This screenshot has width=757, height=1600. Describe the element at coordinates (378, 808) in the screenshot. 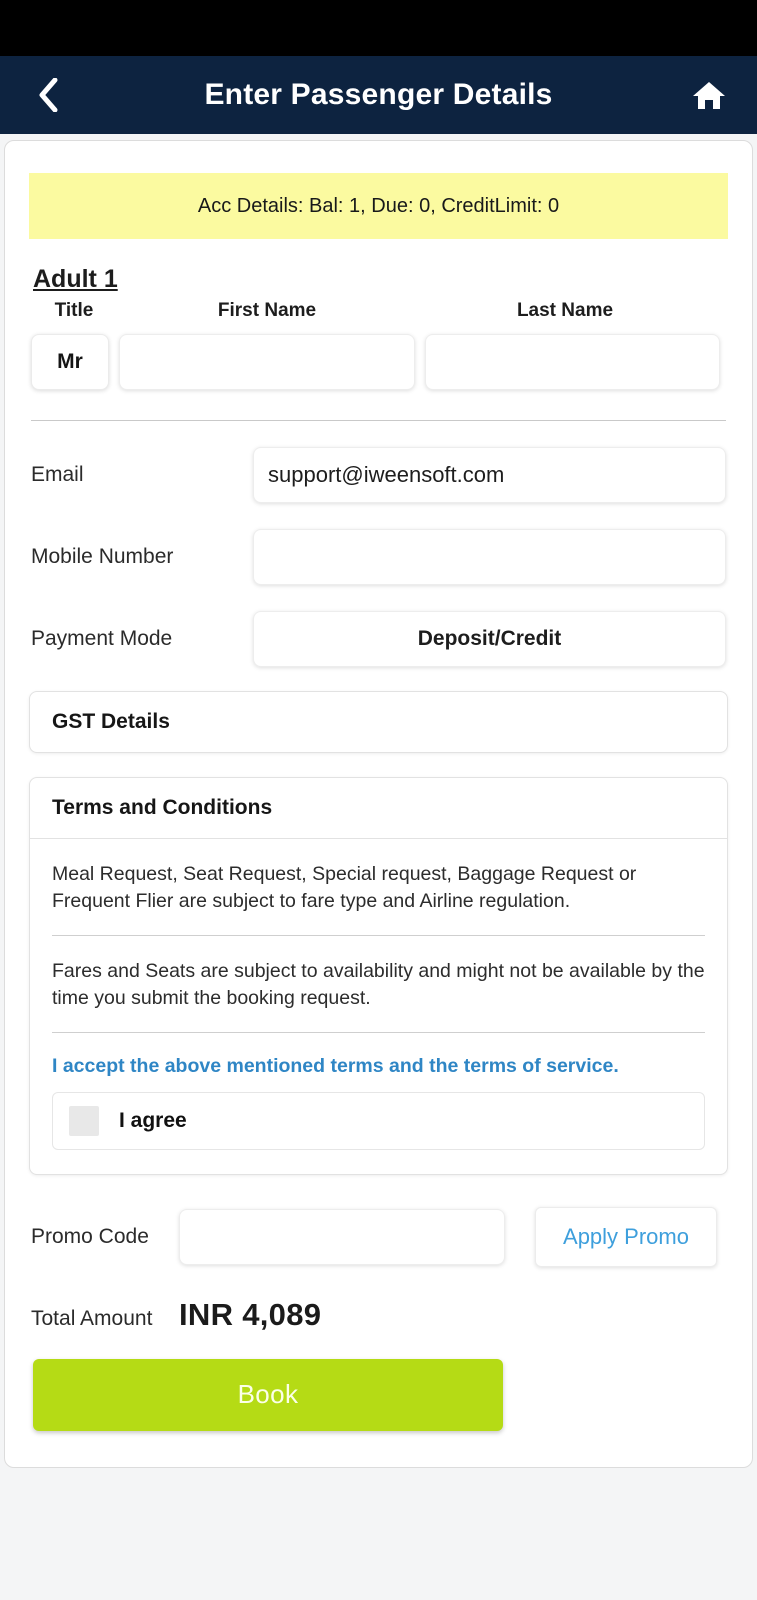

I see `terms-header: Terms and Conditions` at that location.